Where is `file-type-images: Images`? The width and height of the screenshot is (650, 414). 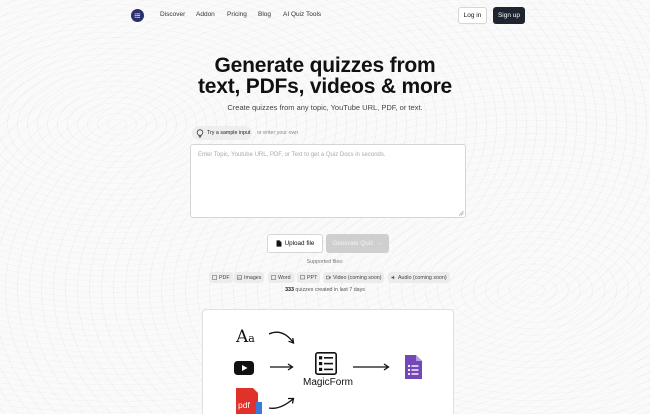 file-type-images: Images is located at coordinates (249, 277).